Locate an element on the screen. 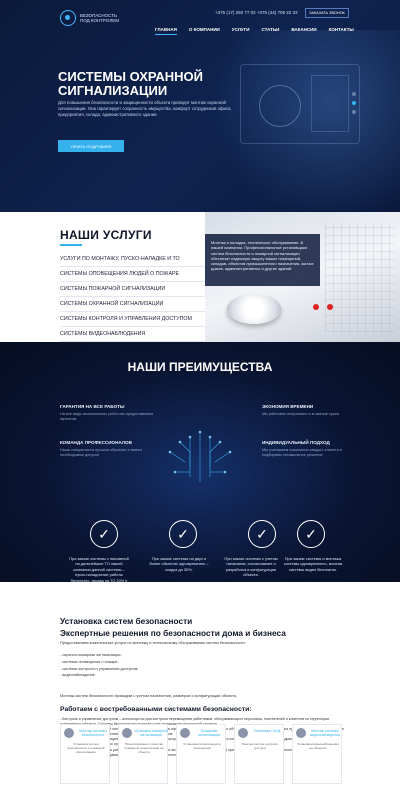 Image resolution: width=400 pixels, height=800 pixels. slider-dots is located at coordinates (354, 103).